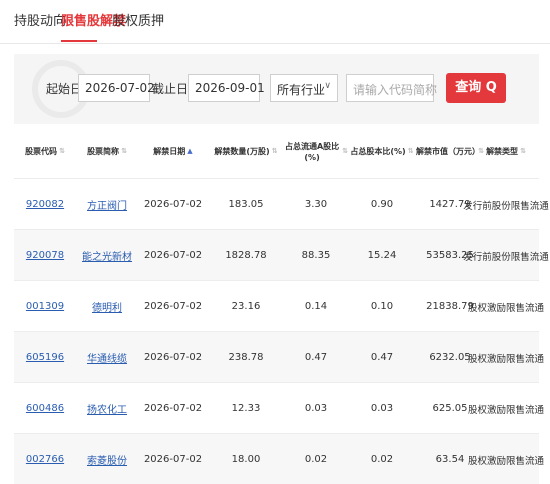 Image resolution: width=550 pixels, height=484 pixels. Describe the element at coordinates (107, 306) in the screenshot. I see `stock-name-link: 德明利` at that location.